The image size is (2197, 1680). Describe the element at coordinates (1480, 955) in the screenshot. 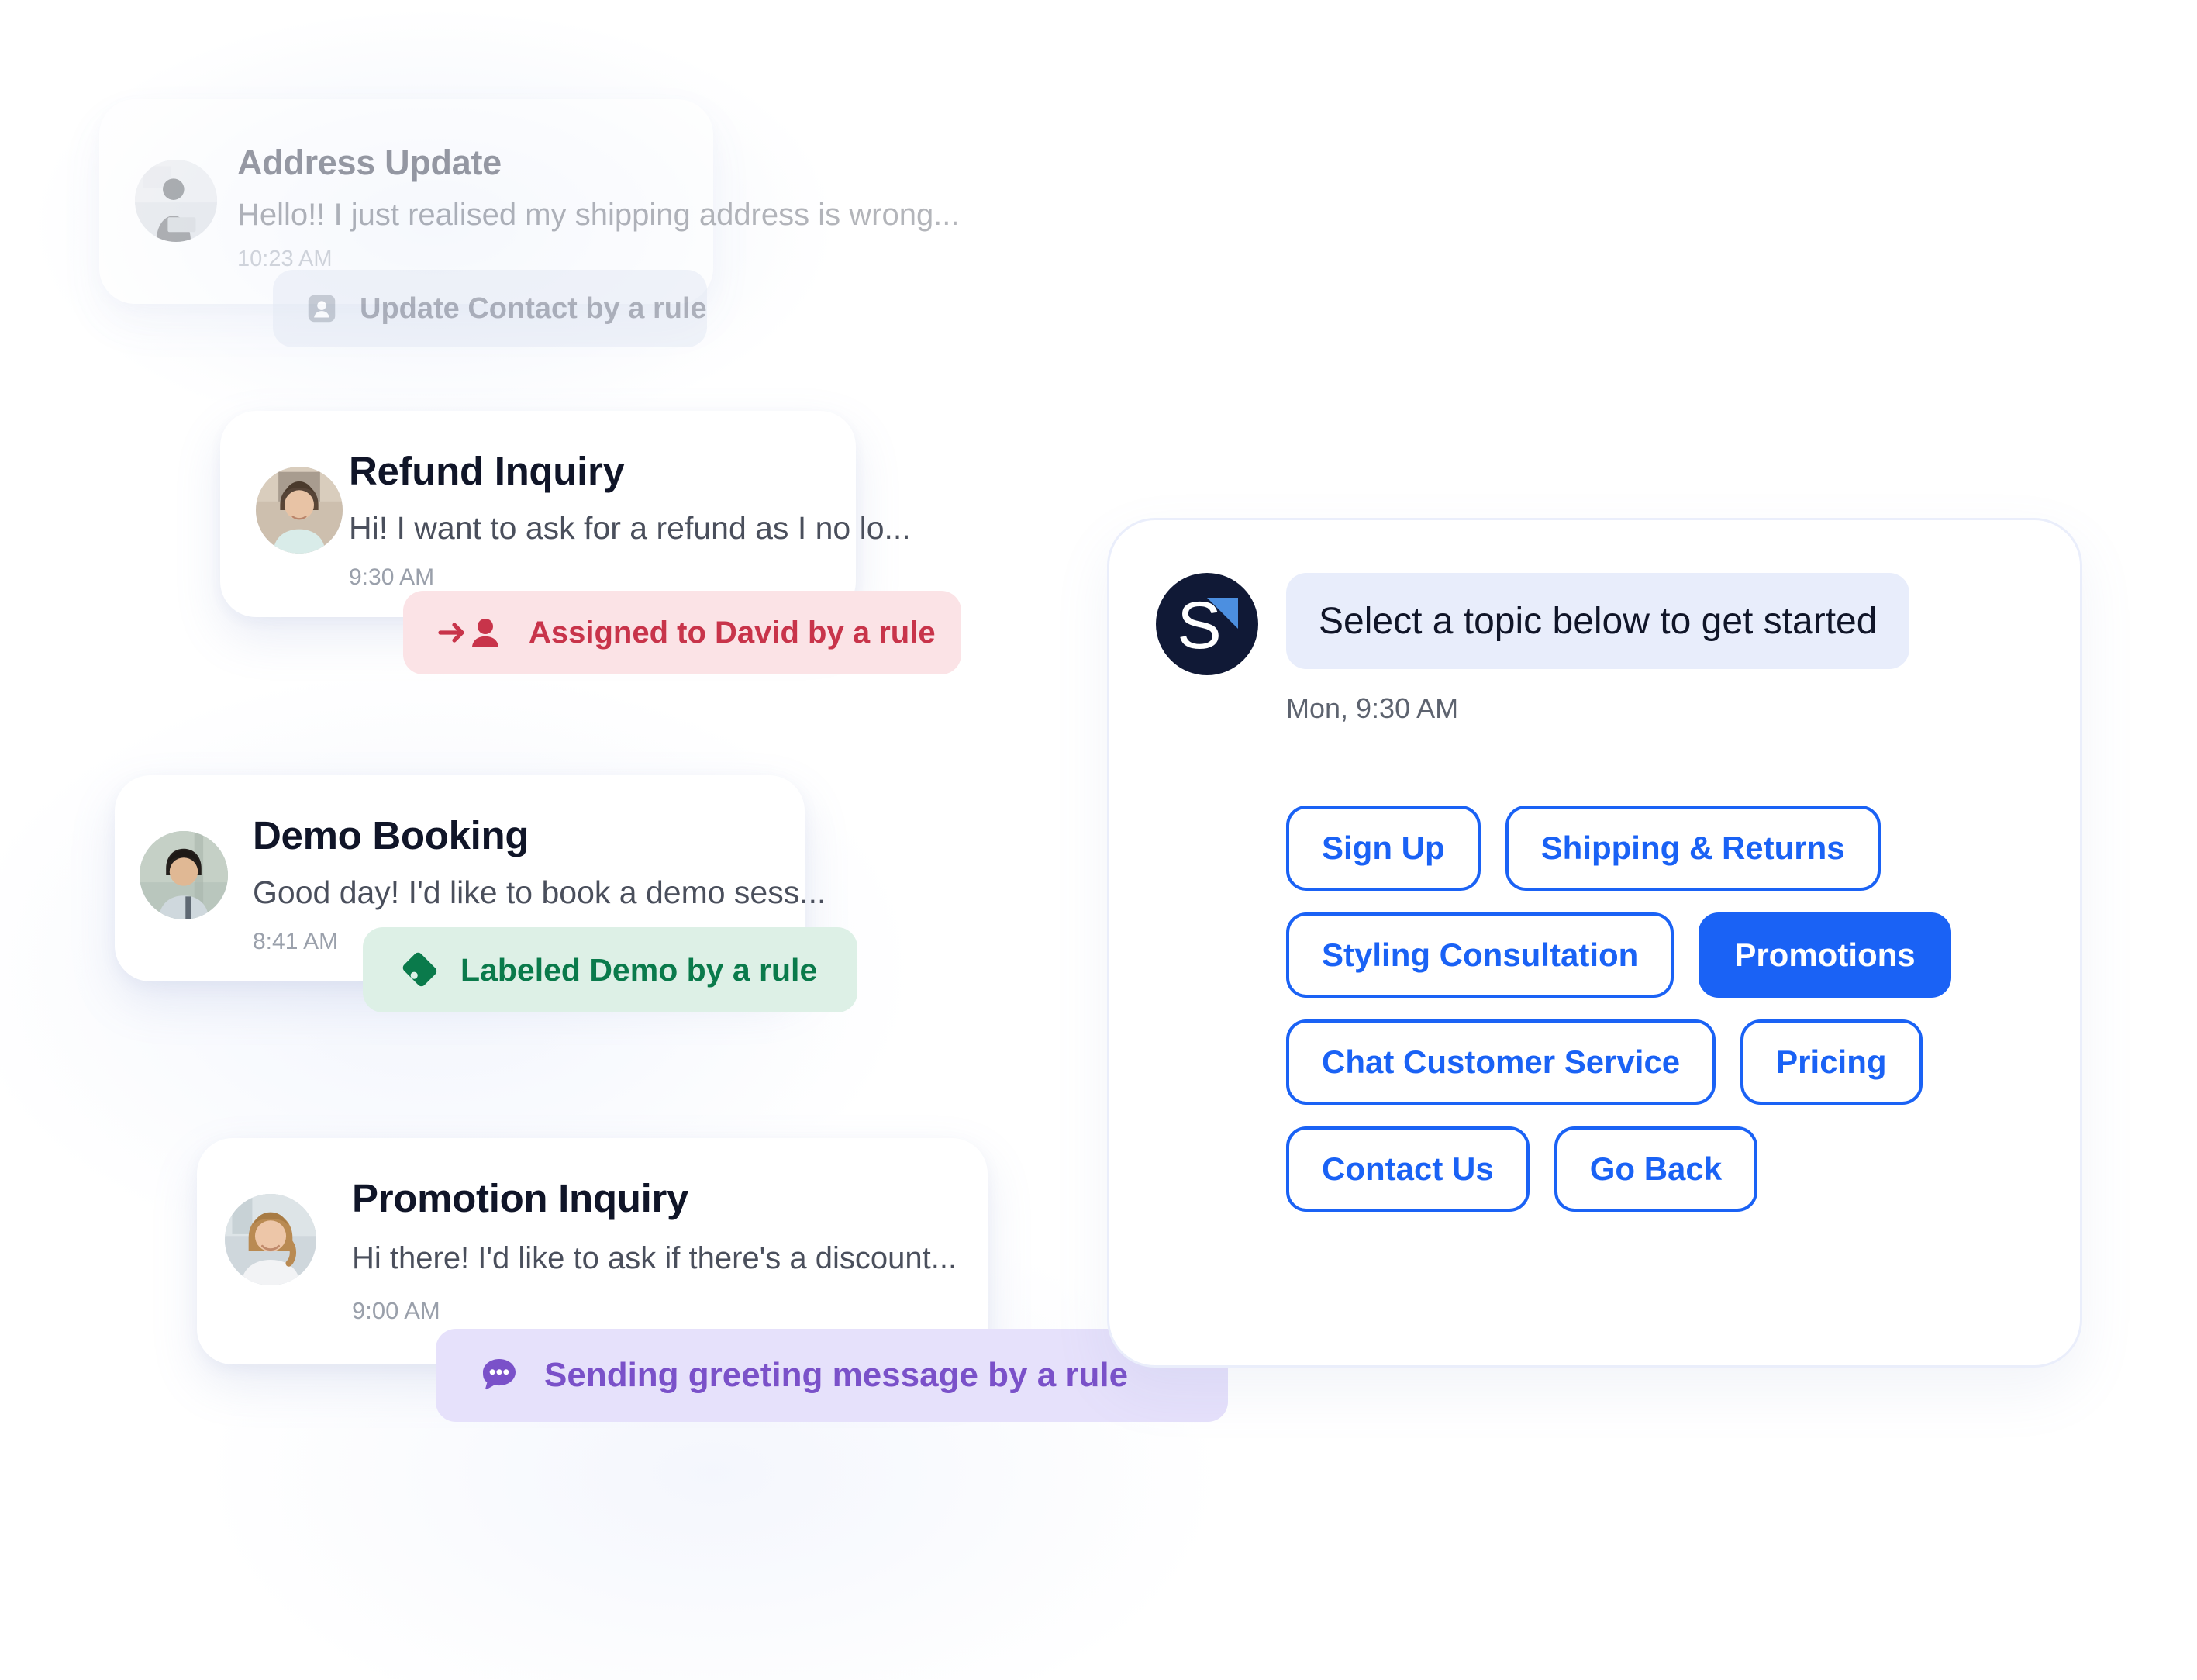

I see `topic-button-styling-consultation: Styling Consultation` at that location.